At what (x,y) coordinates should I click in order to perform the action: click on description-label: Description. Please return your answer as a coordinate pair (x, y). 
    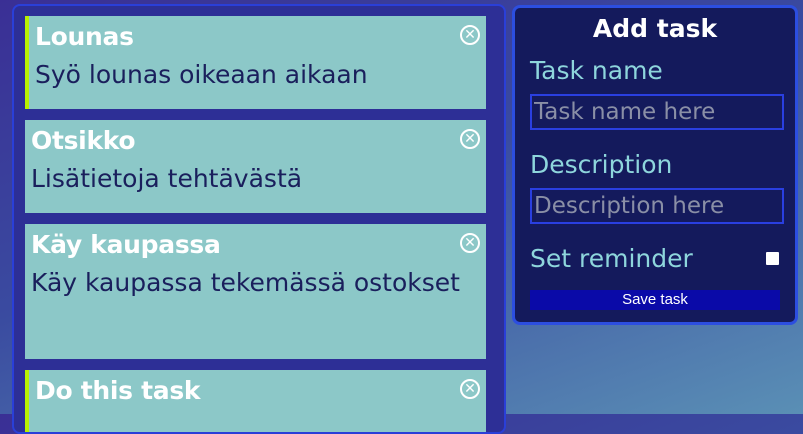
    Looking at the image, I should click on (601, 164).